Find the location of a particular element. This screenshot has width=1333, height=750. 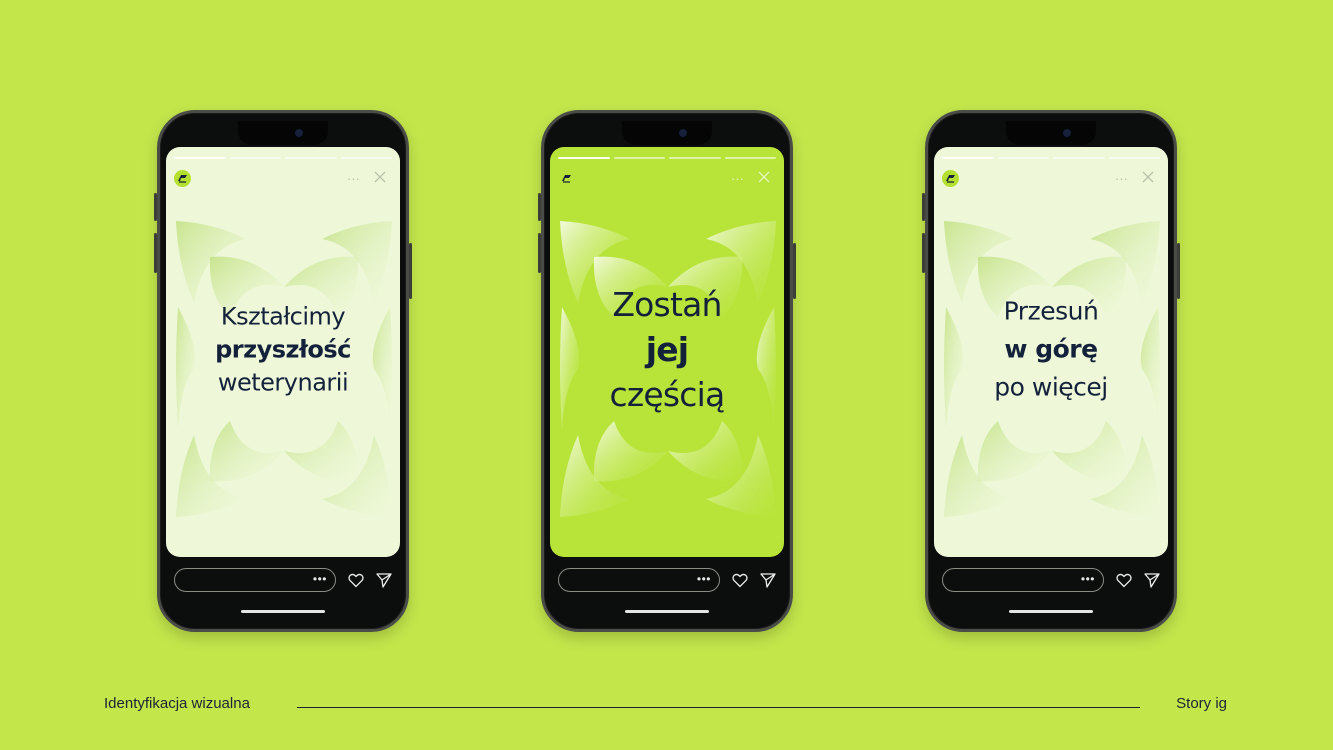

story-screen-1: ··· Kształcimy przyszłość weterynarii is located at coordinates (283, 352).